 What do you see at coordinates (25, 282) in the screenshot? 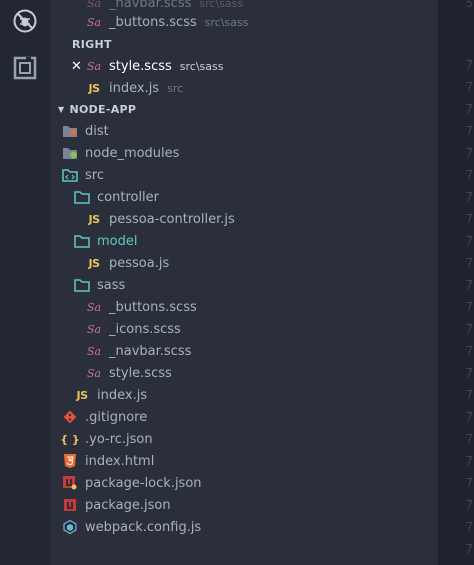
I see `activity-bar` at bounding box center [25, 282].